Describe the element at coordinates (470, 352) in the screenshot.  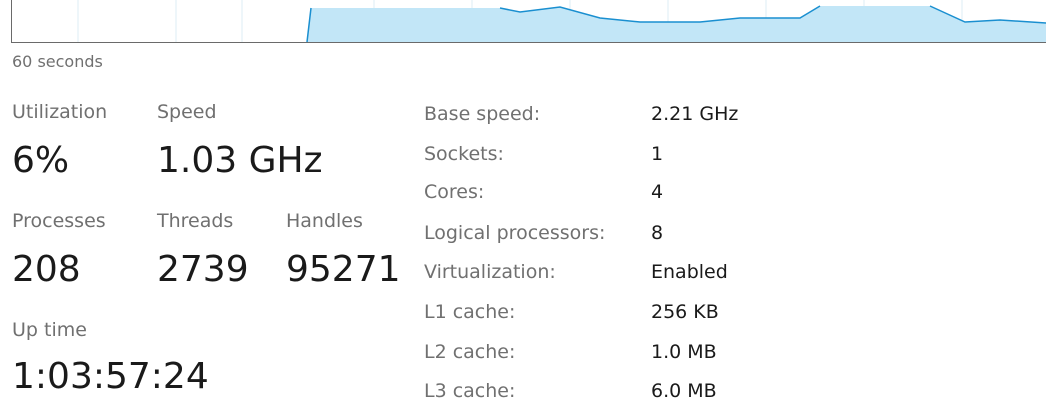
I see `detail-label-l2-cache: L2 cache:` at that location.